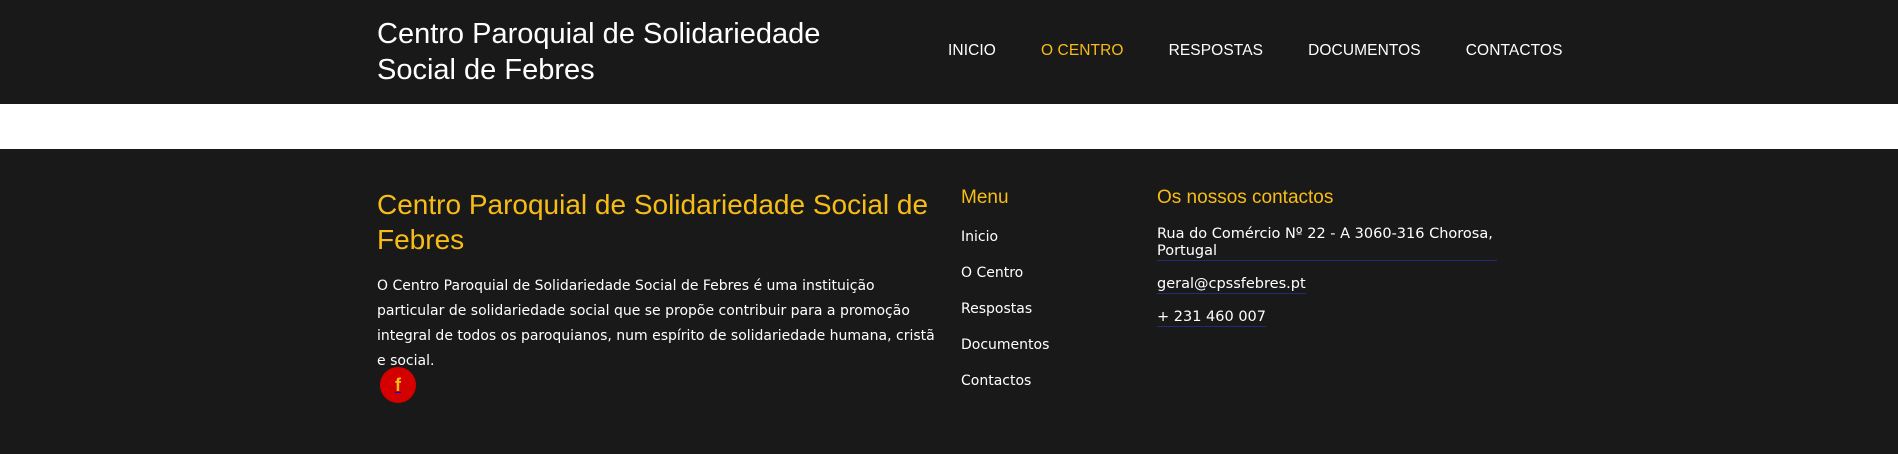 This screenshot has height=454, width=1898. I want to click on footer-menu-item-inicio: Inicio, so click(979, 237).